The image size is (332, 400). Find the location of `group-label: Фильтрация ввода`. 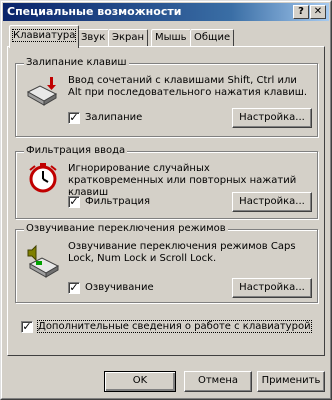

group-label: Фильтрация ввода is located at coordinates (76, 150).